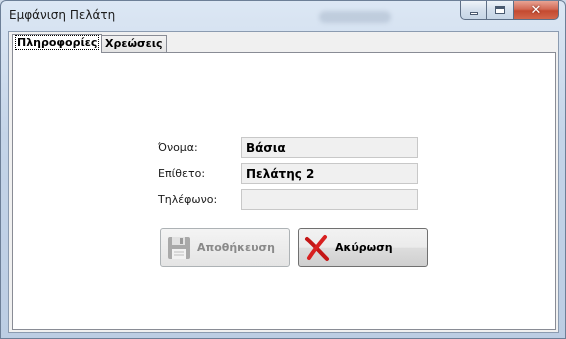  Describe the element at coordinates (188, 199) in the screenshot. I see `phone-label: Τηλέφωνο:` at that location.